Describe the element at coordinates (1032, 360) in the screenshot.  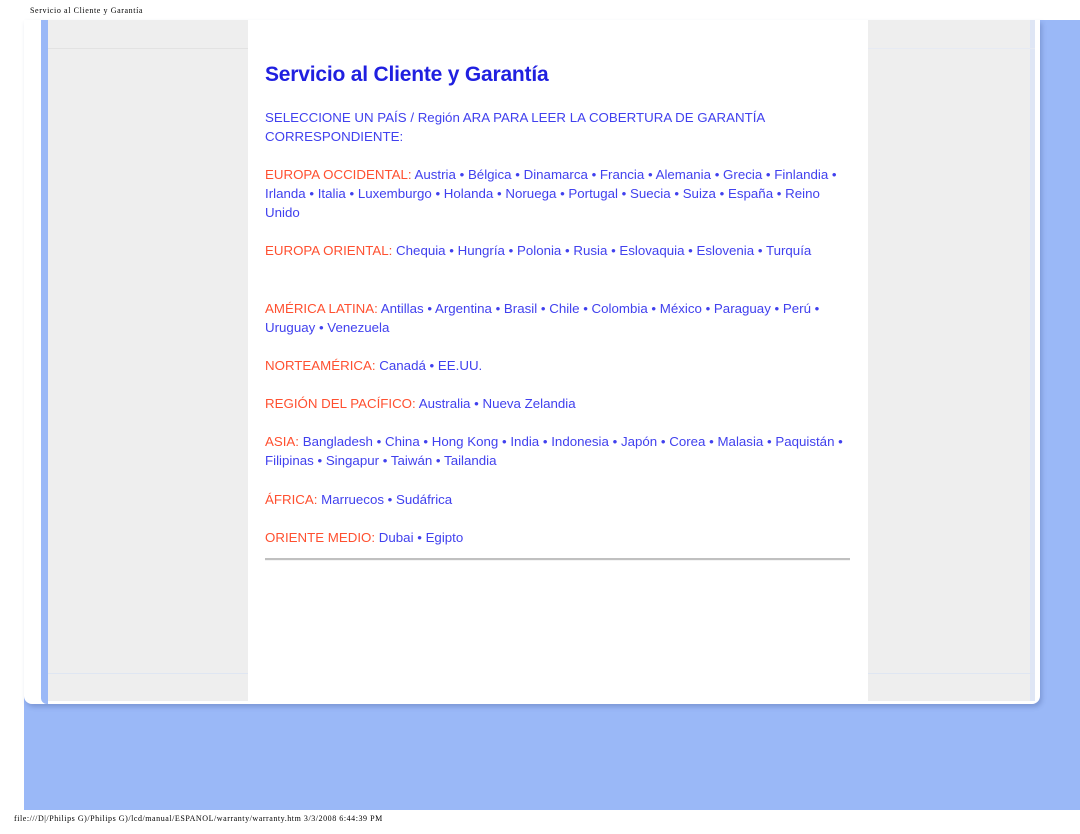
I see `right-panel-edge` at that location.